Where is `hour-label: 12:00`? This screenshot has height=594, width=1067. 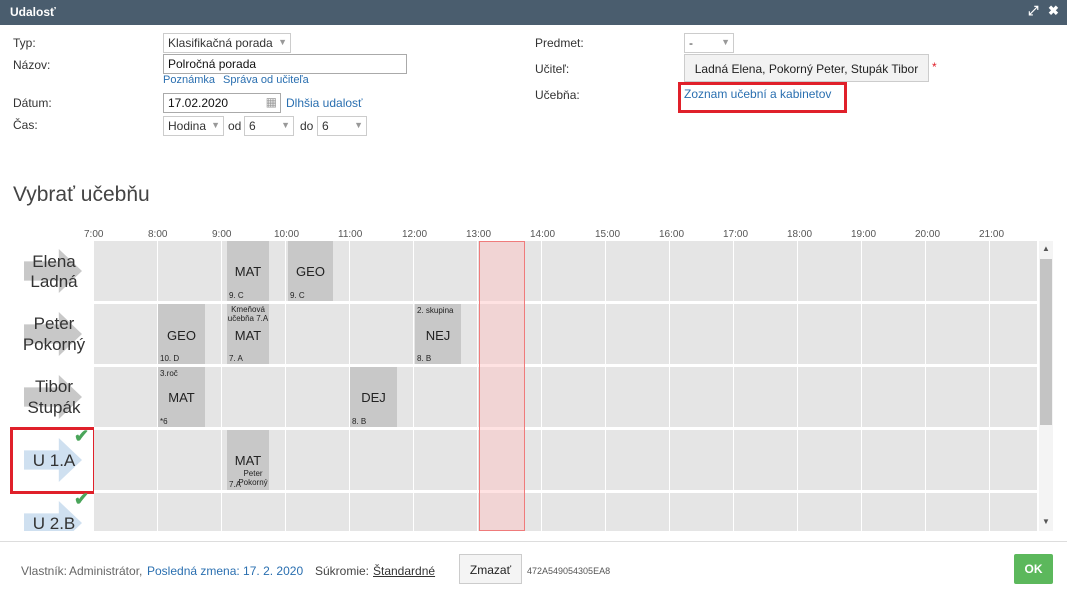 hour-label: 12:00 is located at coordinates (415, 234).